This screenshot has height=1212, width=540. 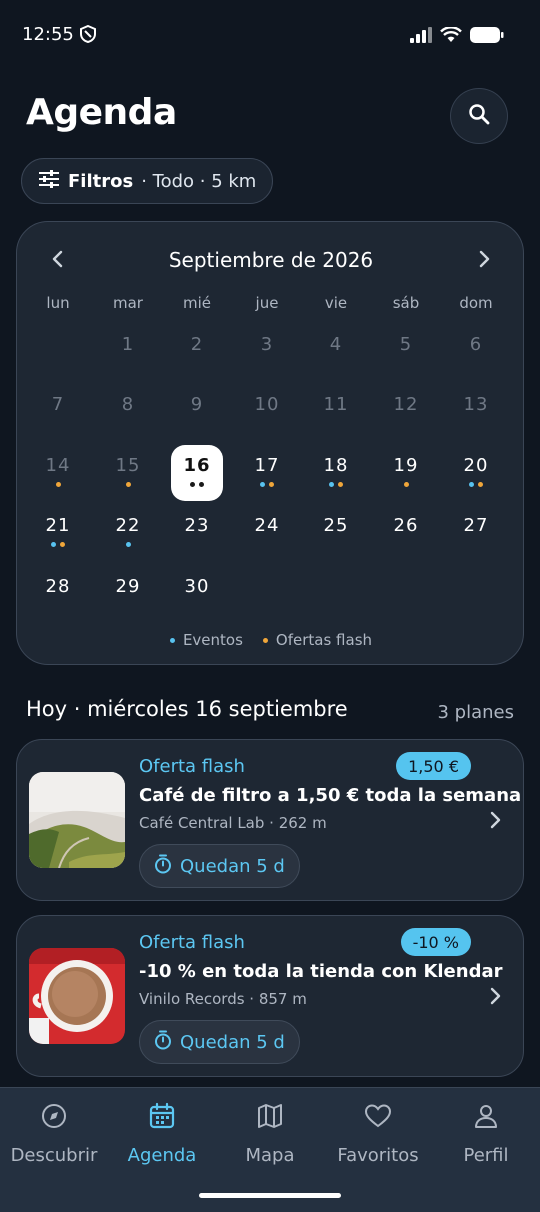 I want to click on battery-icon, so click(x=487, y=37).